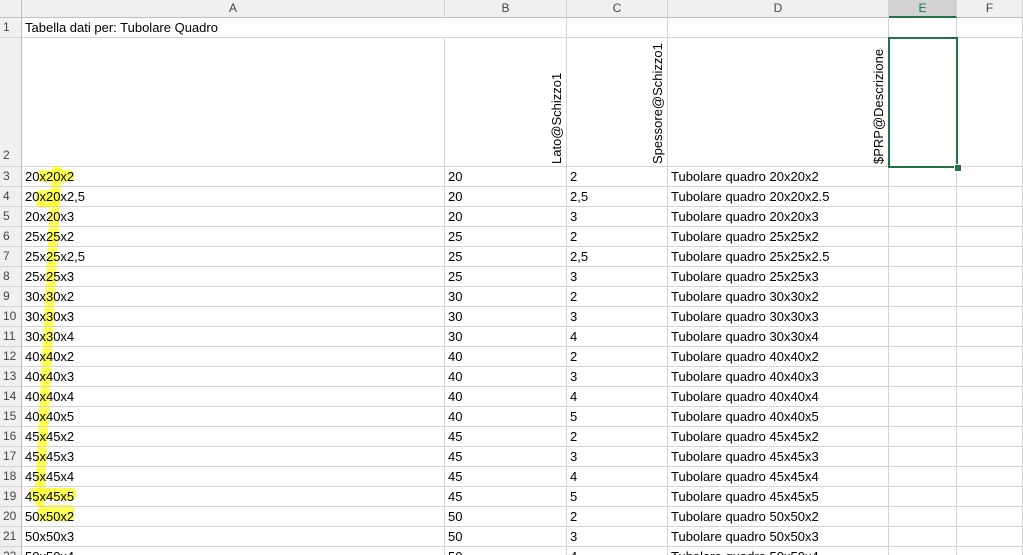 The height and width of the screenshot is (555, 1023). I want to click on cell-d: Tubolare quadro 45x45x2, so click(778, 437).